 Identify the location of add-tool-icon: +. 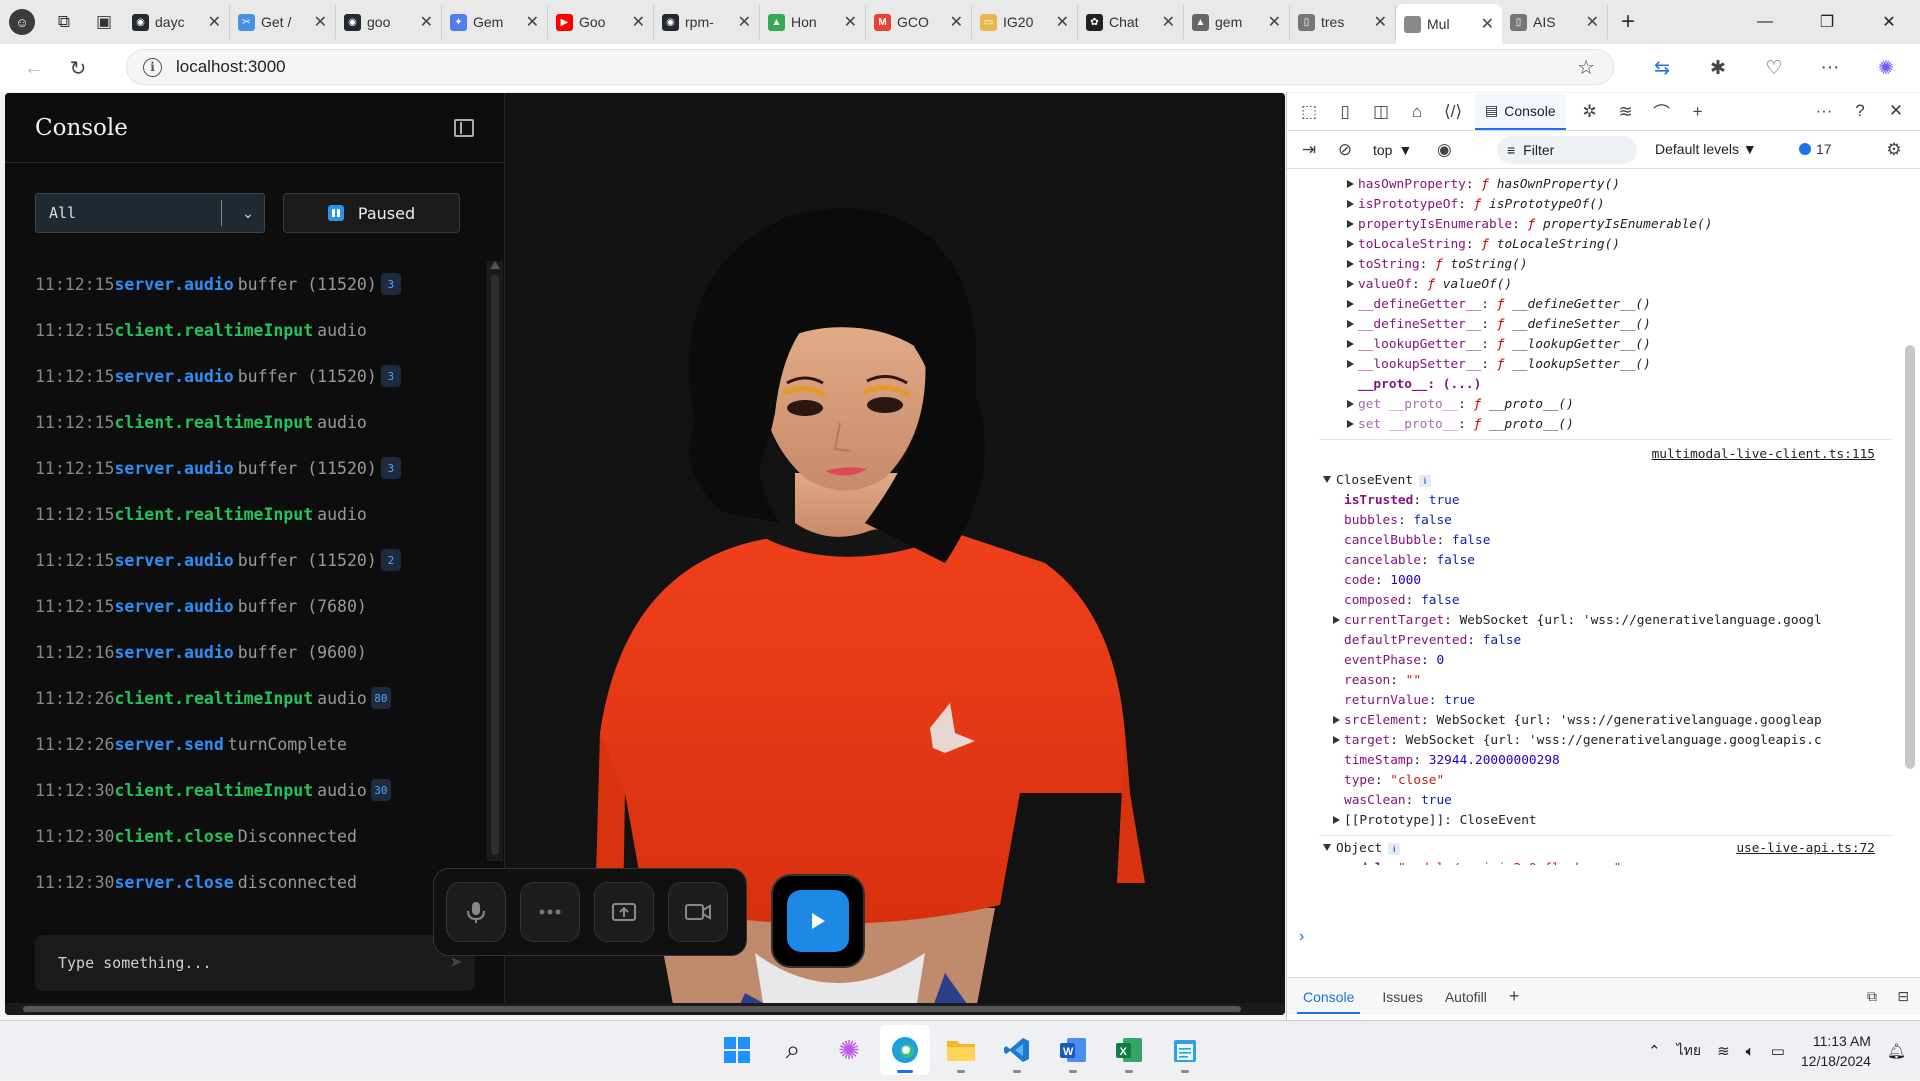
(1698, 112).